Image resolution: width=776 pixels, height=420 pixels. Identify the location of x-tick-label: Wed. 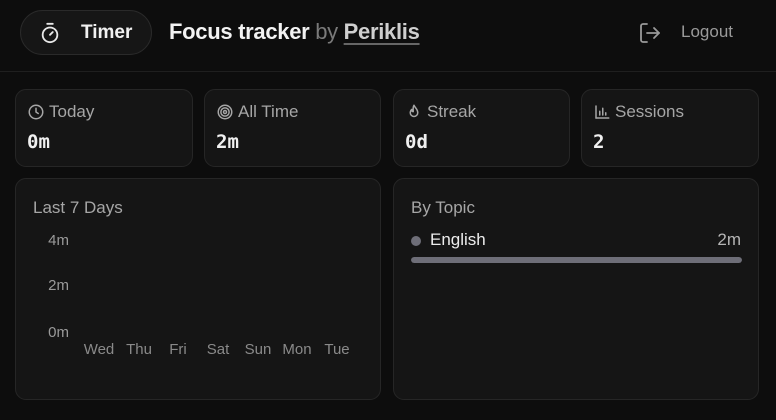
(99, 349).